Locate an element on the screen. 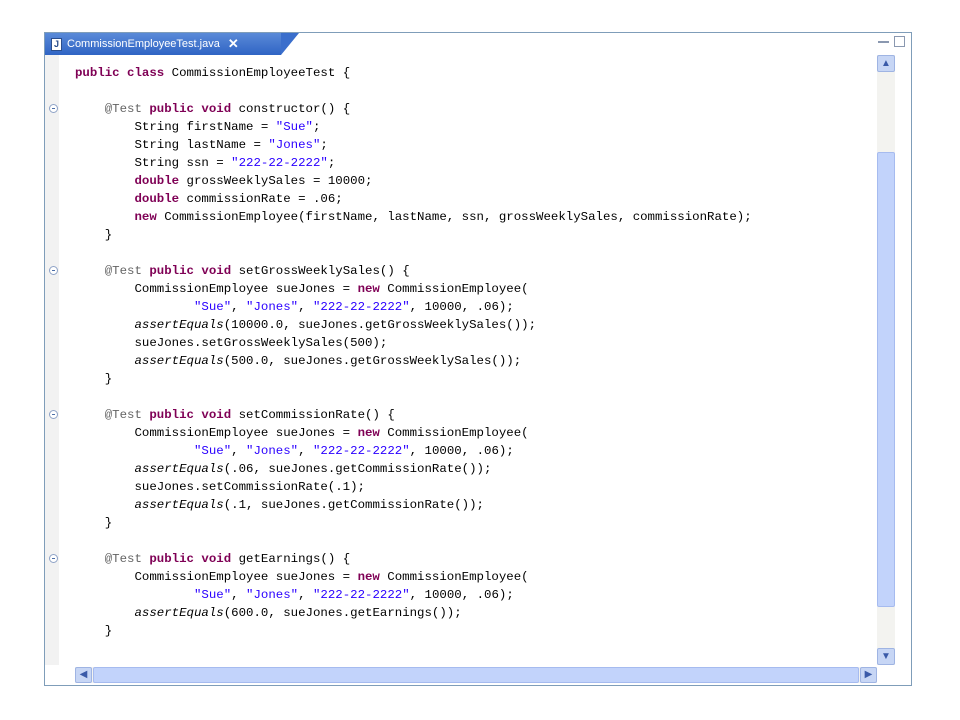 This screenshot has width=960, height=720. code-token: String lastName = is located at coordinates (172, 145).